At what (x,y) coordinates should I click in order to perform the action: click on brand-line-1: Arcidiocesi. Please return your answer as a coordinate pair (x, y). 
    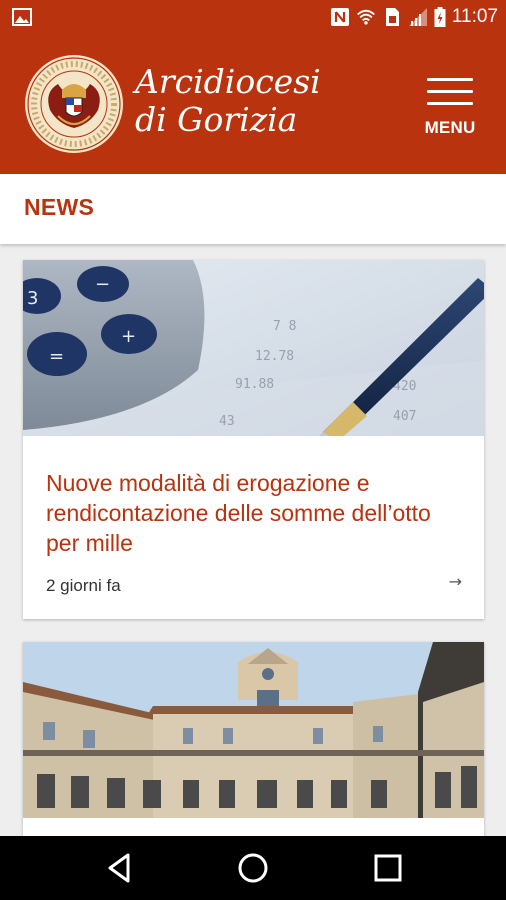
    Looking at the image, I should click on (228, 81).